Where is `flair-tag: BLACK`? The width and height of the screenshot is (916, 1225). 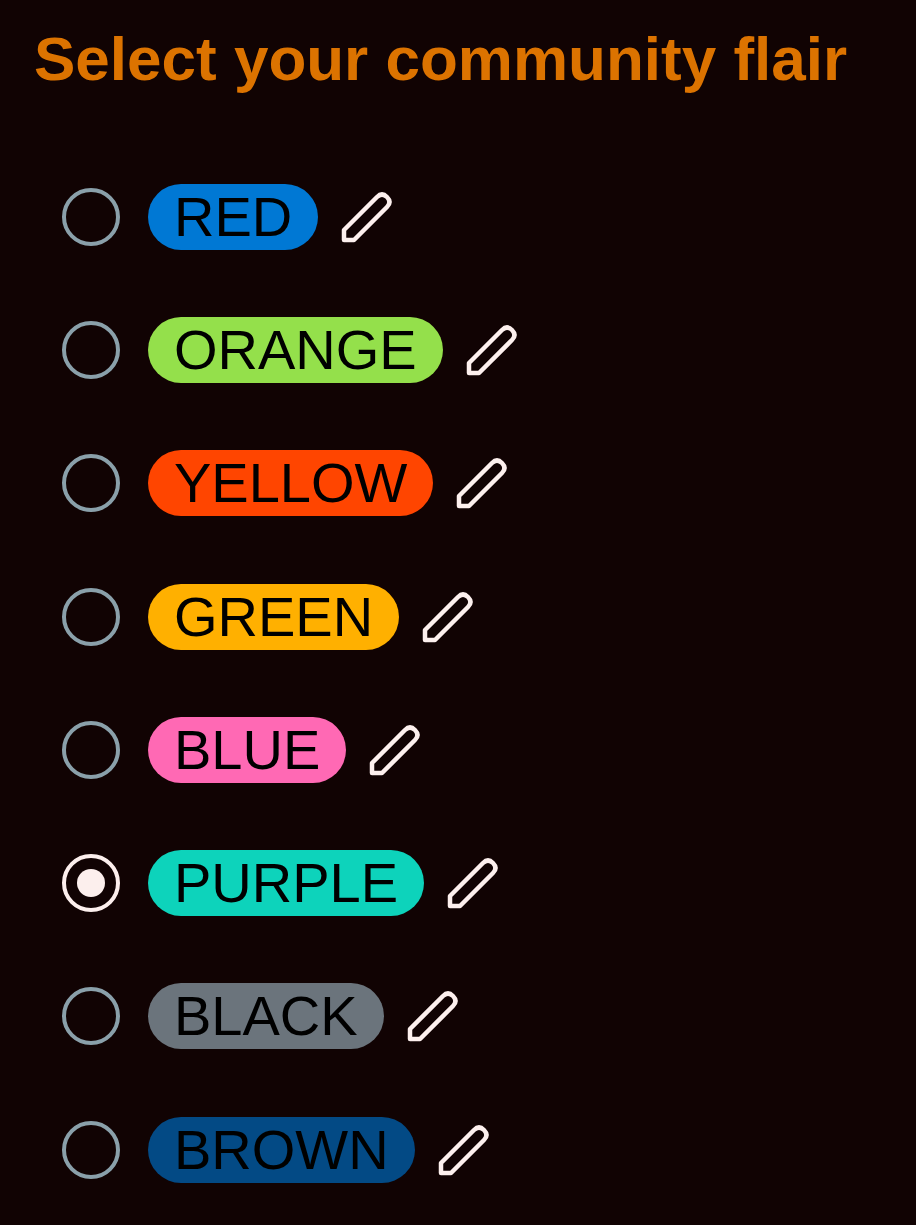
flair-tag: BLACK is located at coordinates (266, 1016).